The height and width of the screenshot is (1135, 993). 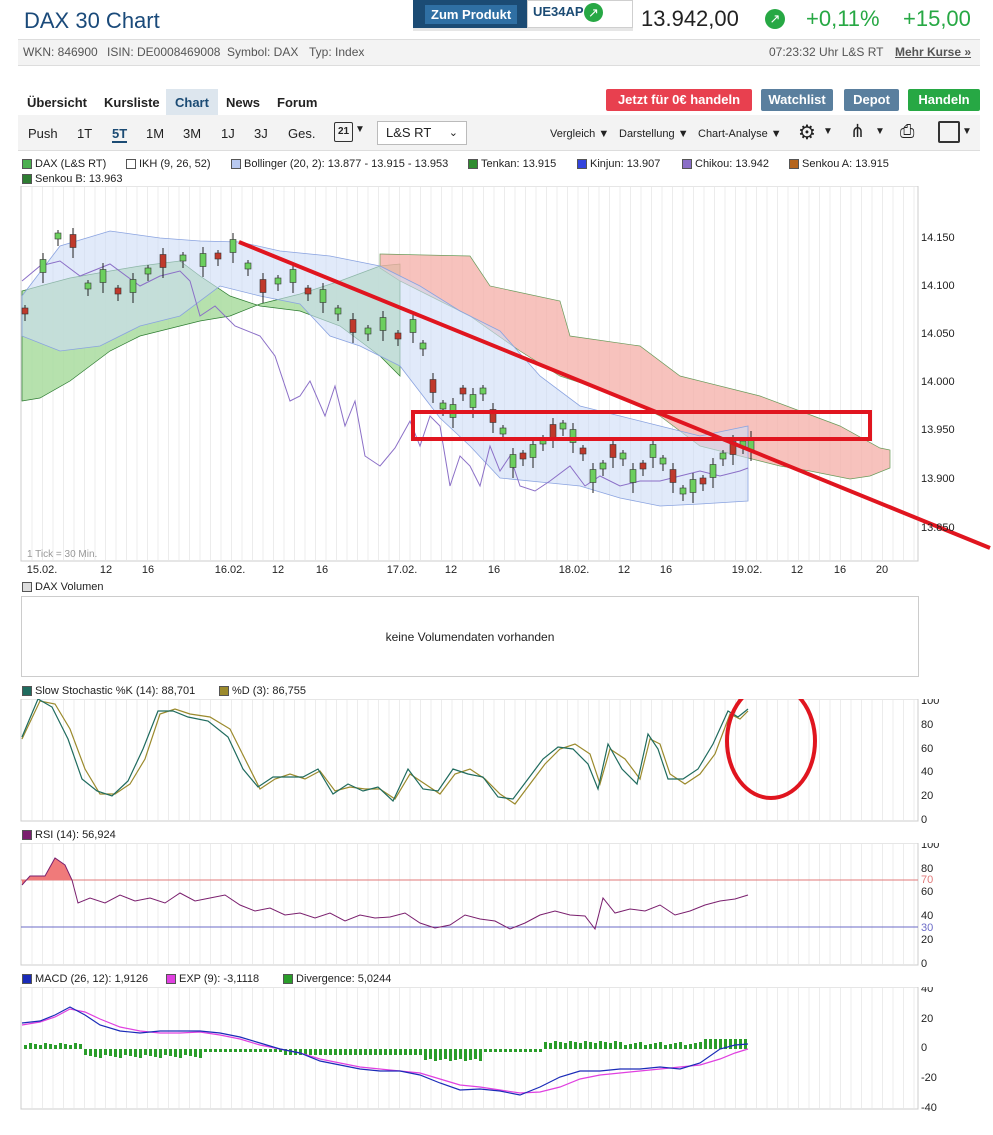 I want to click on chartanalyse-menu: Chart-Analyse ▼, so click(x=740, y=134).